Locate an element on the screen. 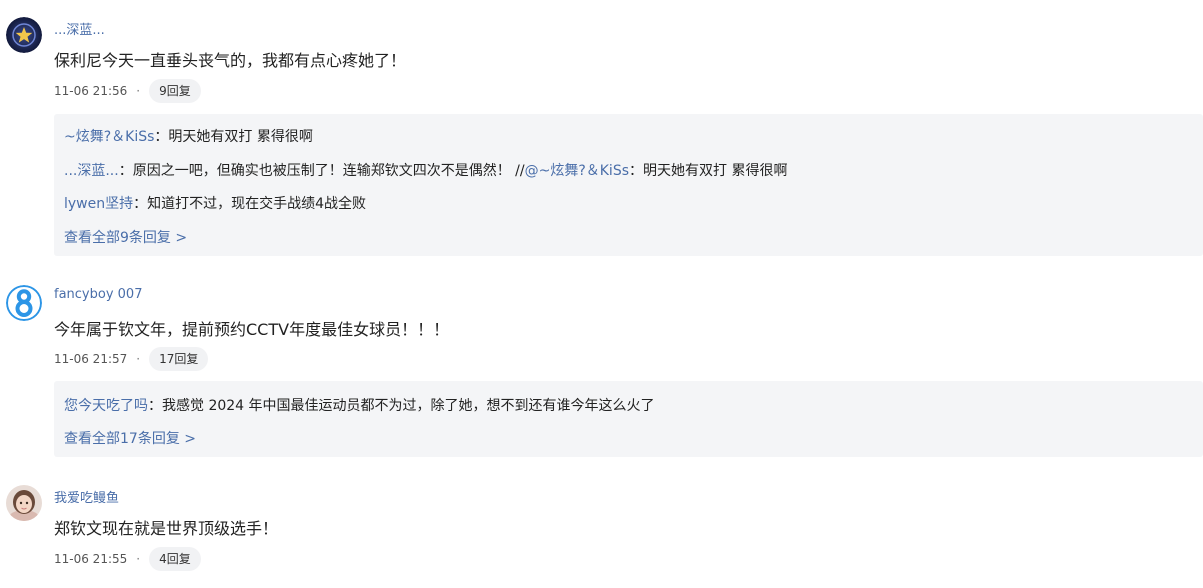 This screenshot has width=1203, height=588. reply-count-button: 9回复 is located at coordinates (175, 91).